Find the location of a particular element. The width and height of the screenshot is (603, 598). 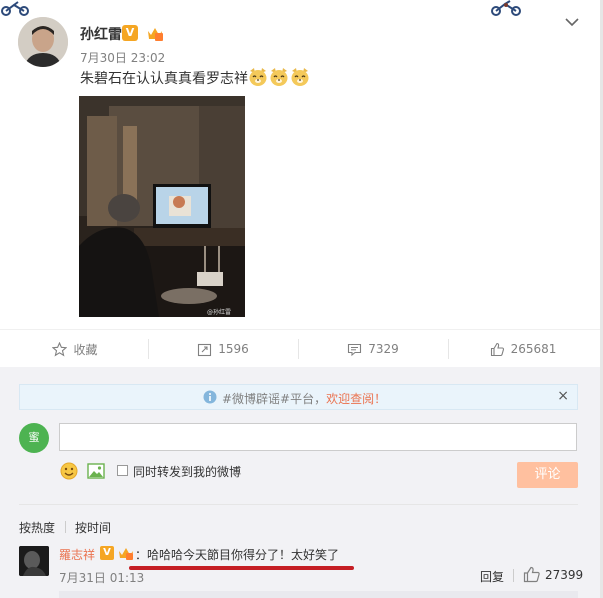

notice-text: #微博辟谣#平台，欢迎查阅！ is located at coordinates (304, 398).